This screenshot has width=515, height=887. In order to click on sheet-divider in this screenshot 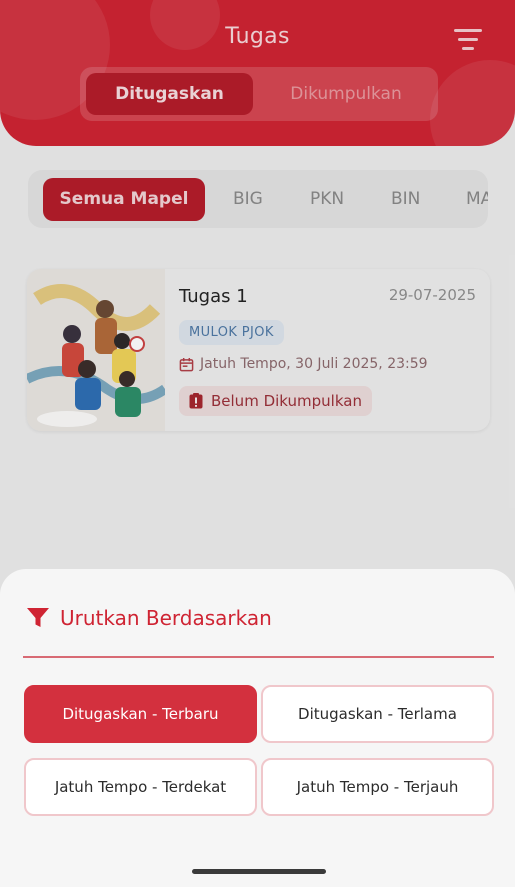, I will do `click(258, 657)`.